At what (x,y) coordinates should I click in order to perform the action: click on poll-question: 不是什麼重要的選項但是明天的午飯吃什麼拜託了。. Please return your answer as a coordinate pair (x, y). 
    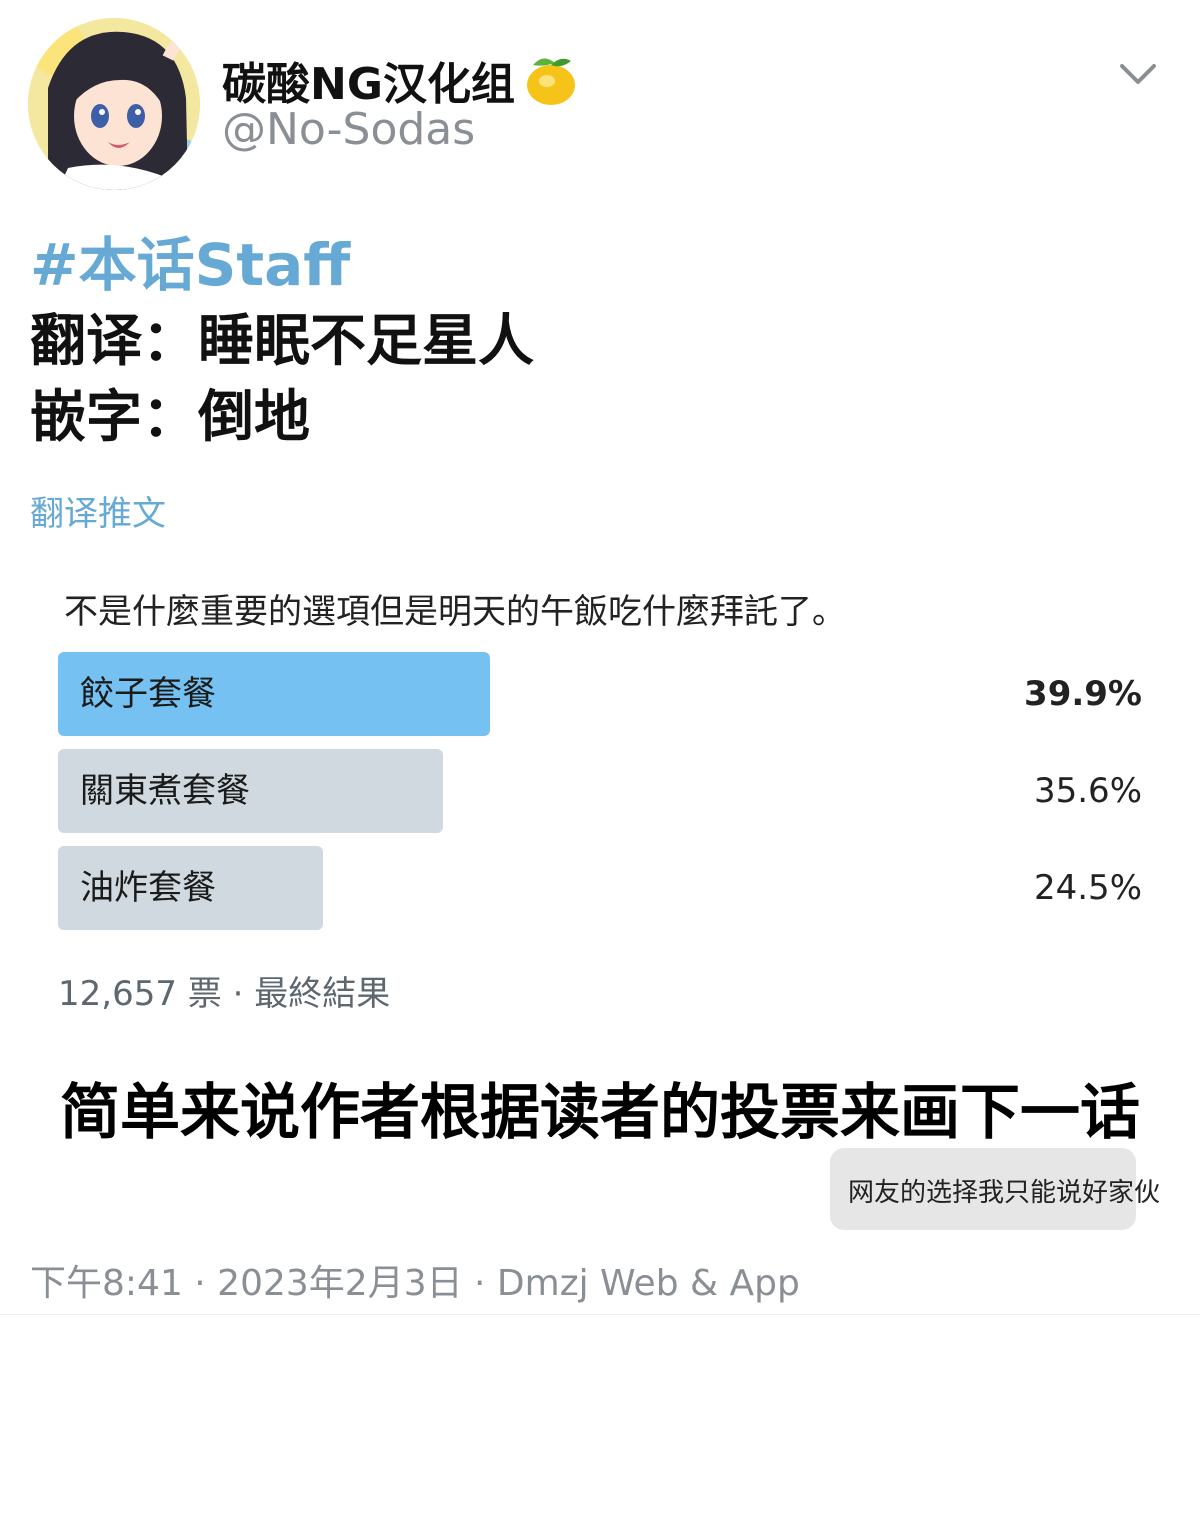
    Looking at the image, I should click on (455, 612).